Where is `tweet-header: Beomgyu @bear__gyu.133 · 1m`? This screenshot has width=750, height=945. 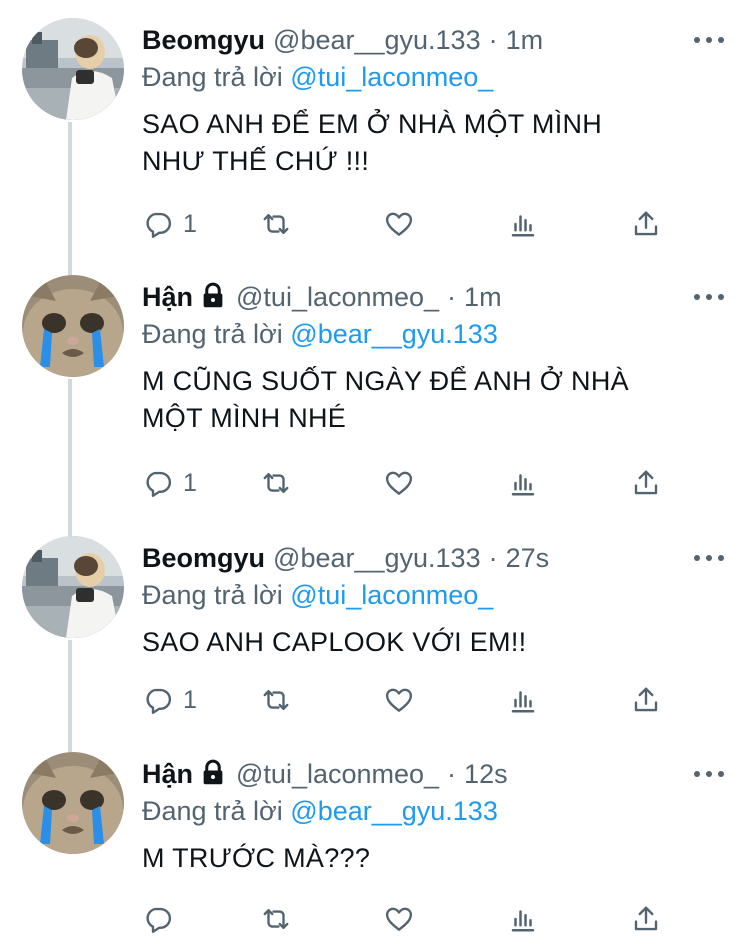
tweet-header: Beomgyu @bear__gyu.133 · 1m is located at coordinates (342, 40).